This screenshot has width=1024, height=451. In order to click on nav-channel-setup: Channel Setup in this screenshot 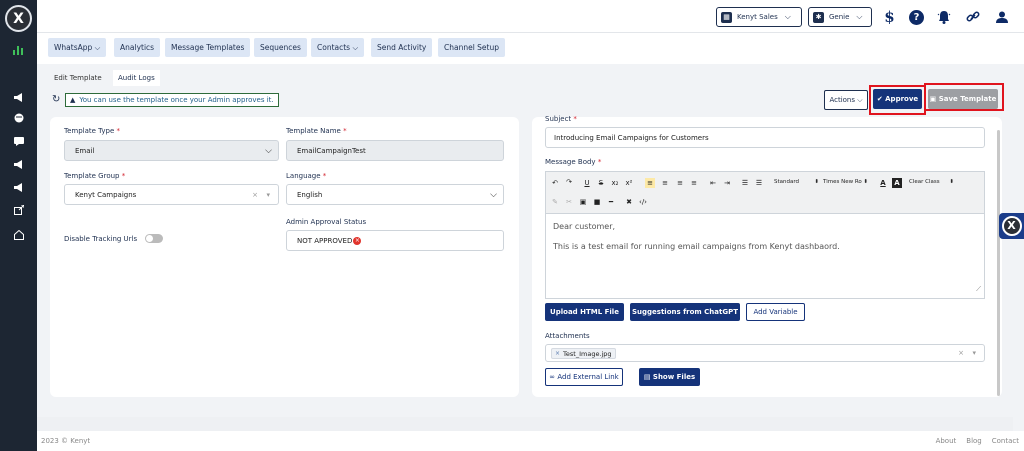, I will do `click(472, 47)`.